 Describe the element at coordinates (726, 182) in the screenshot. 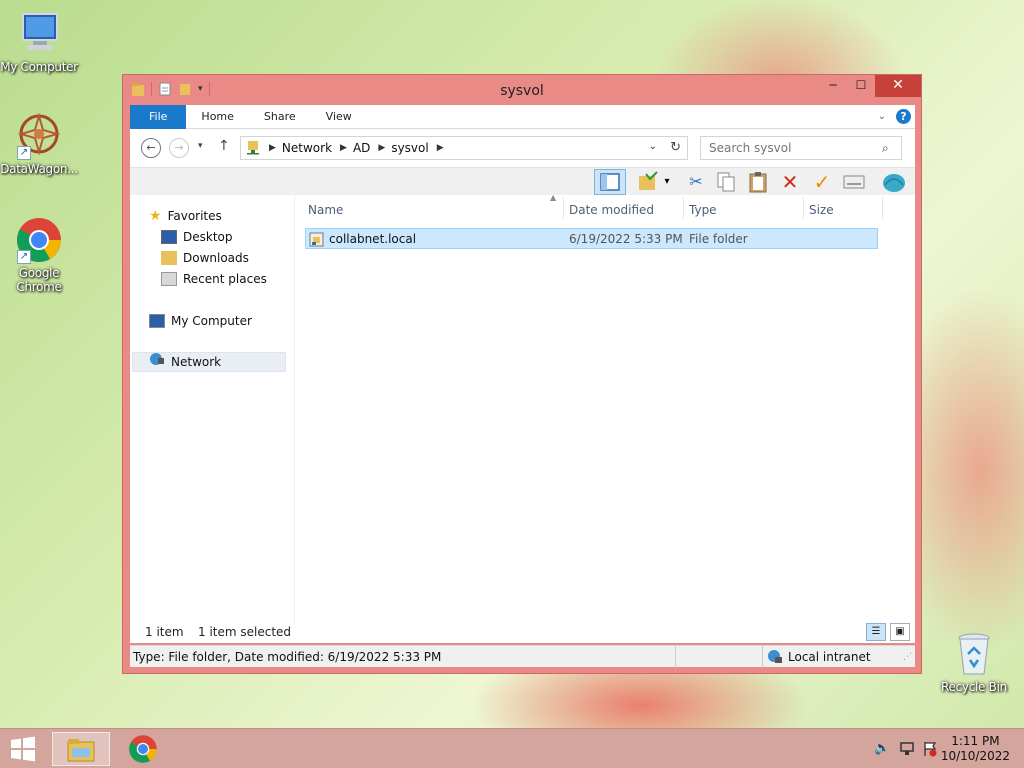

I see `copy-icon` at that location.